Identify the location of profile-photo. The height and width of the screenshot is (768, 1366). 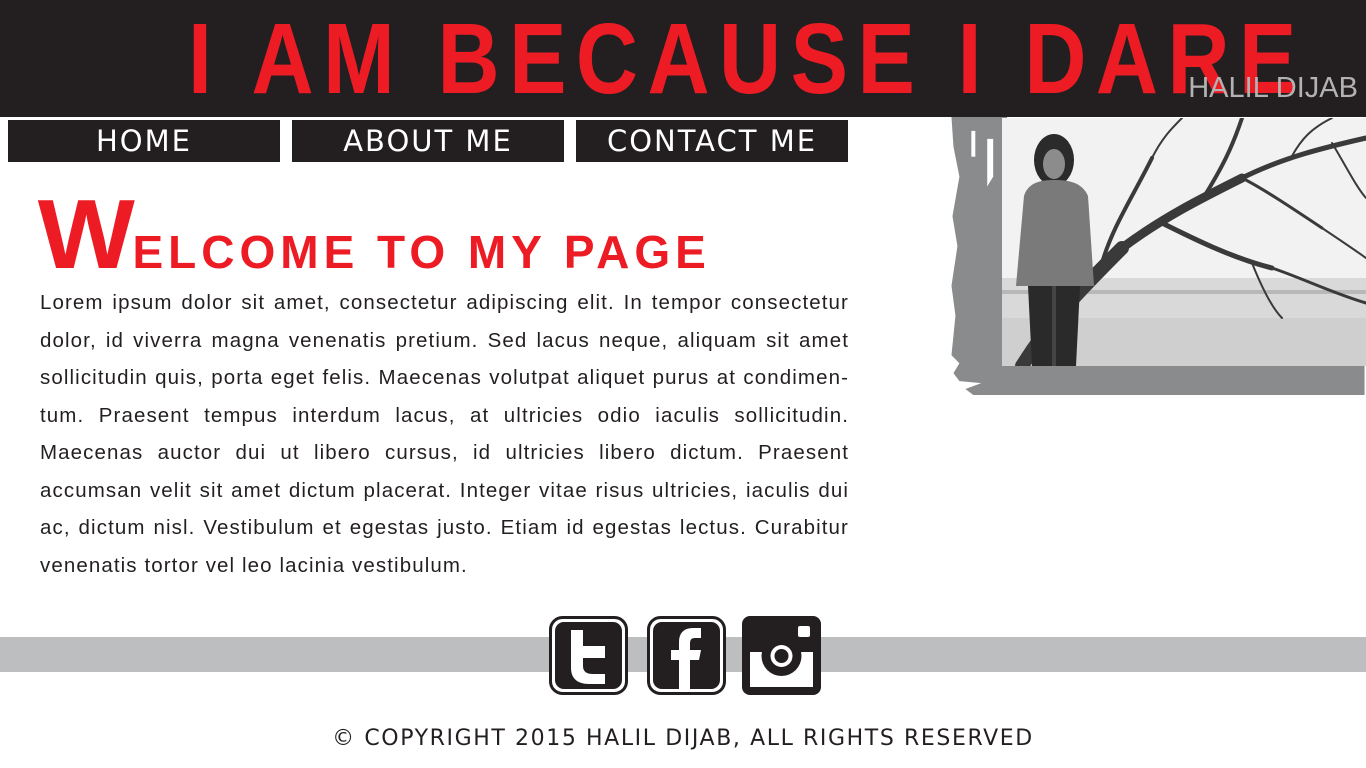
(1184, 242).